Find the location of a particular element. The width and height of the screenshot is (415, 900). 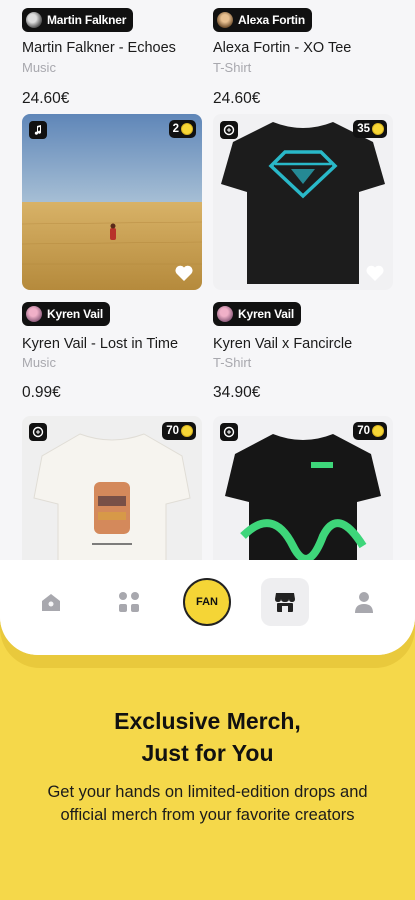

fan-logo: FAN is located at coordinates (207, 602).